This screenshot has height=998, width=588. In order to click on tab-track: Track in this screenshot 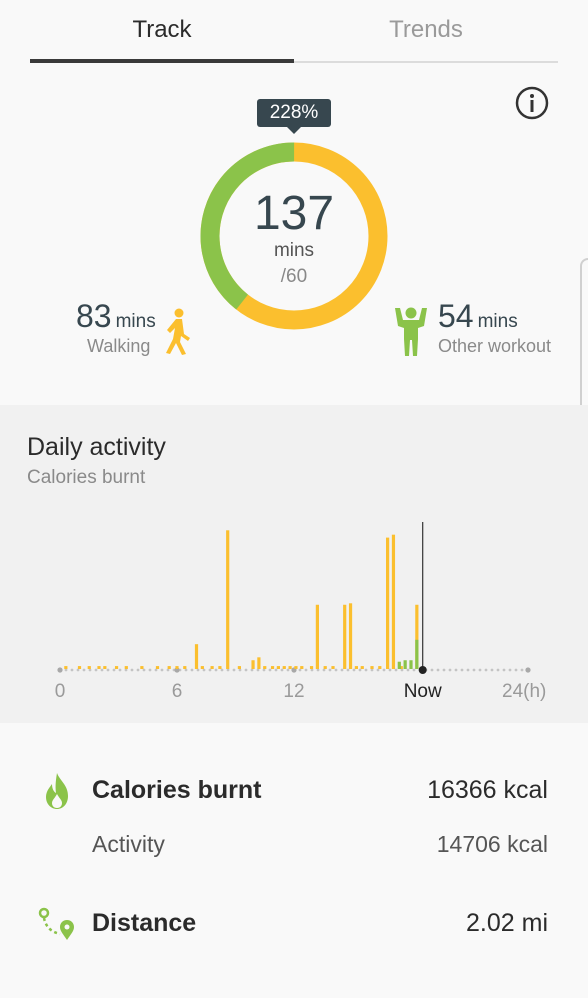, I will do `click(162, 30)`.